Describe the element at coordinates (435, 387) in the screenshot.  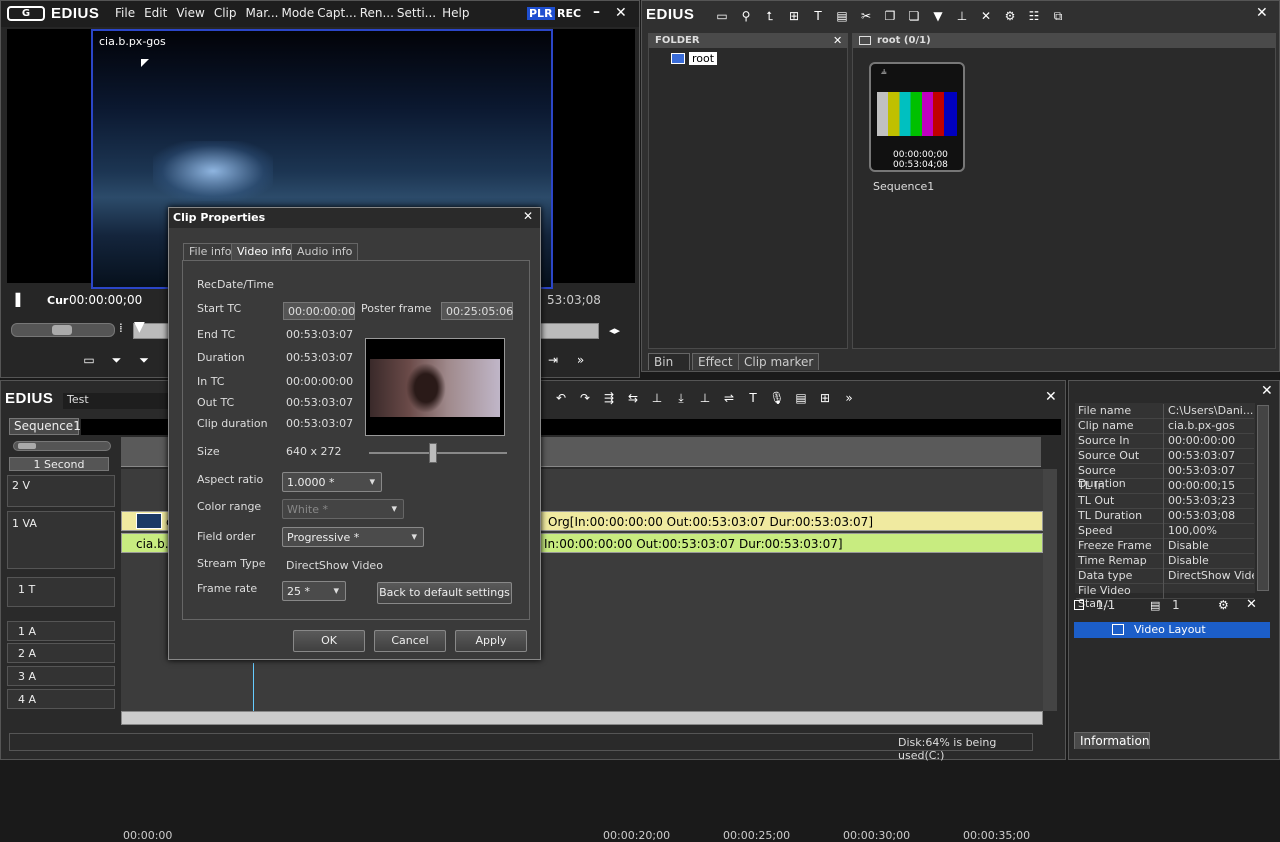
I see `poster-frame-preview` at that location.